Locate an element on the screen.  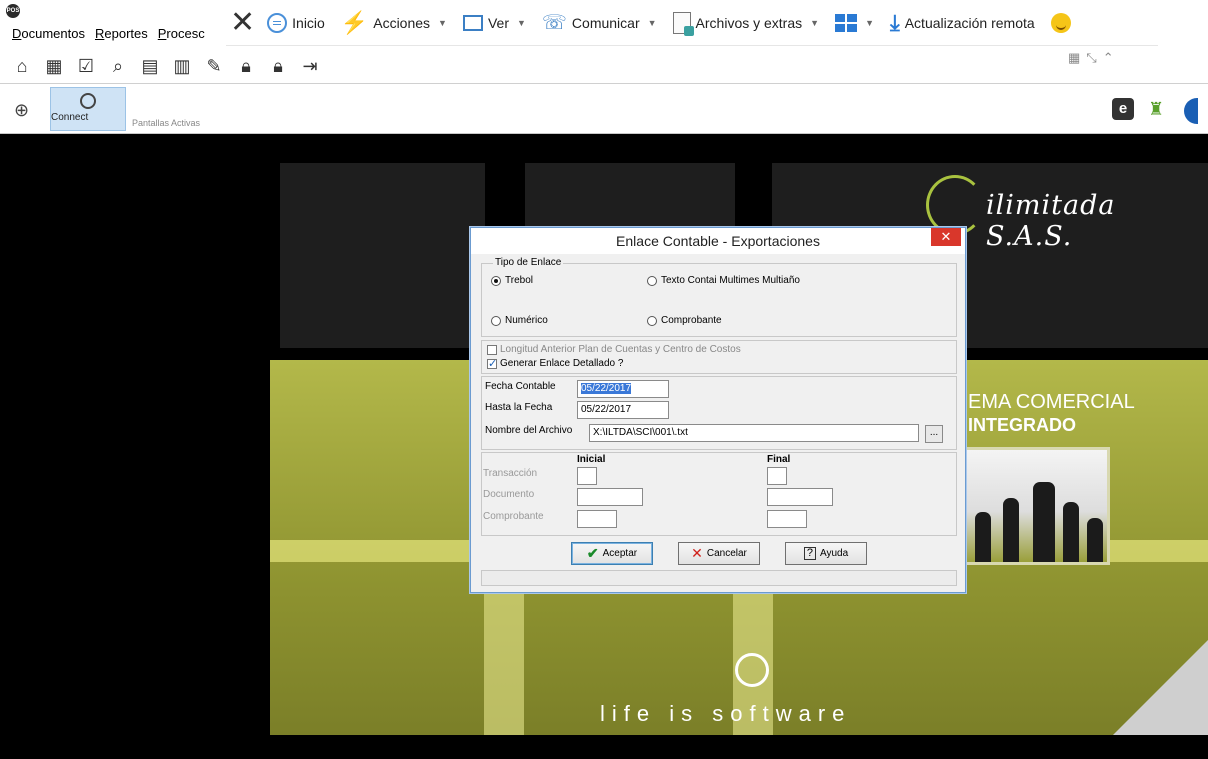
globe-icon: ⊕ is located at coordinates (21, 110).